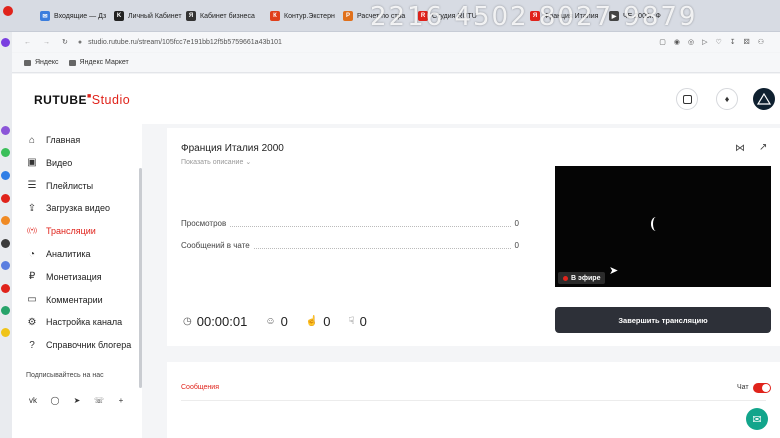 This screenshot has height=438, width=780. I want to click on stream-timer: 00:00:01, so click(222, 321).